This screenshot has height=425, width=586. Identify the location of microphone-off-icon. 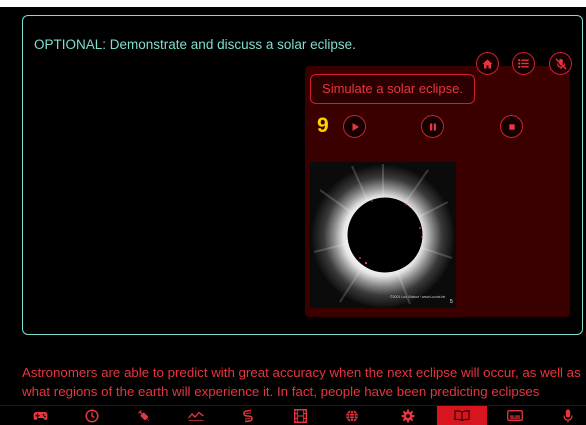
(560, 63).